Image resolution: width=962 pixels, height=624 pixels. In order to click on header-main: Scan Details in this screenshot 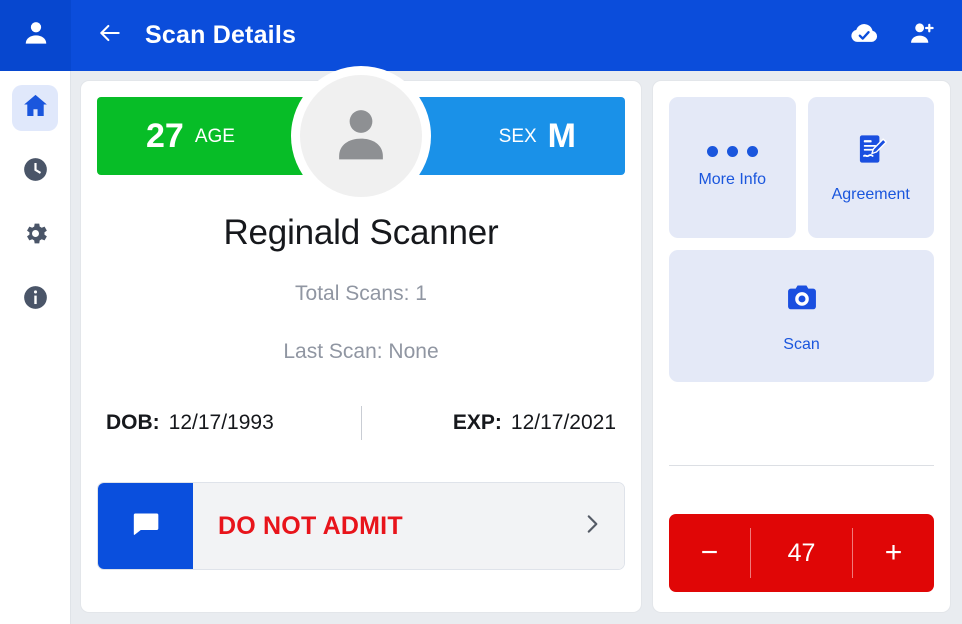, I will do `click(459, 35)`.